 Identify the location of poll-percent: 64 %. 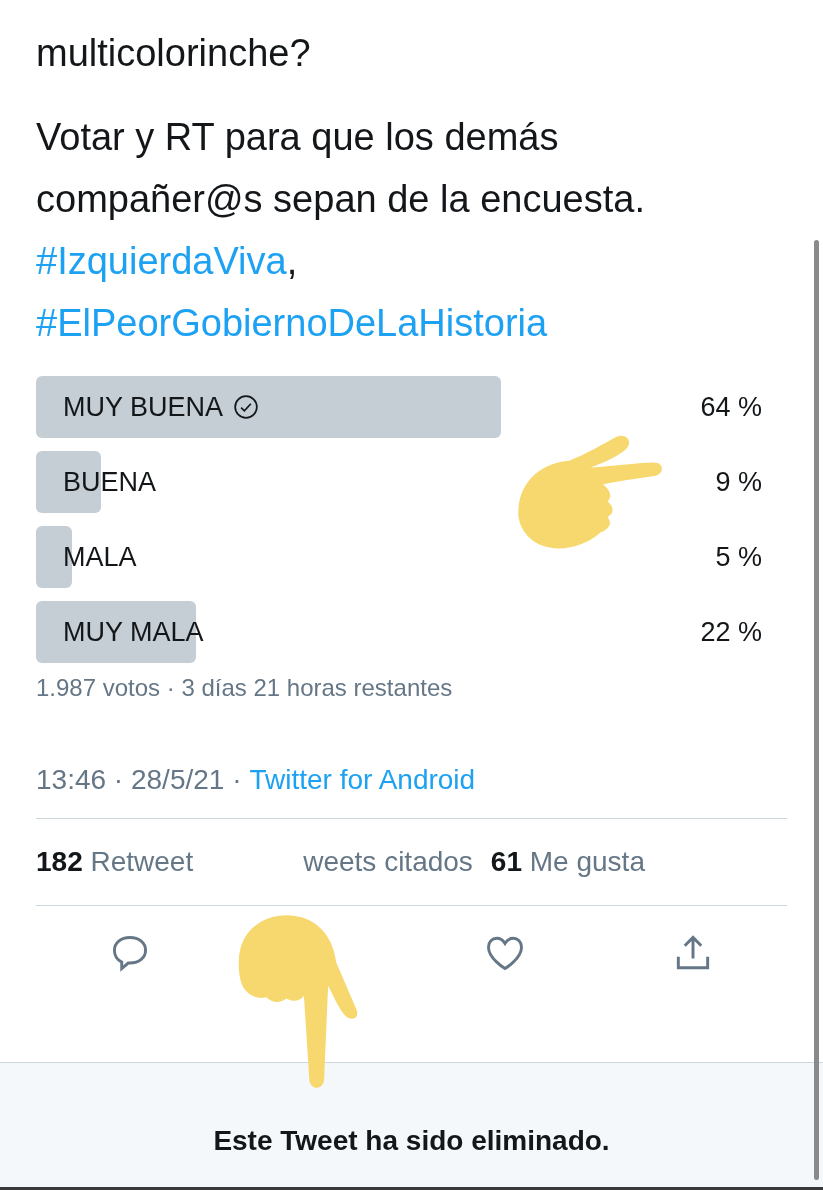
(731, 407).